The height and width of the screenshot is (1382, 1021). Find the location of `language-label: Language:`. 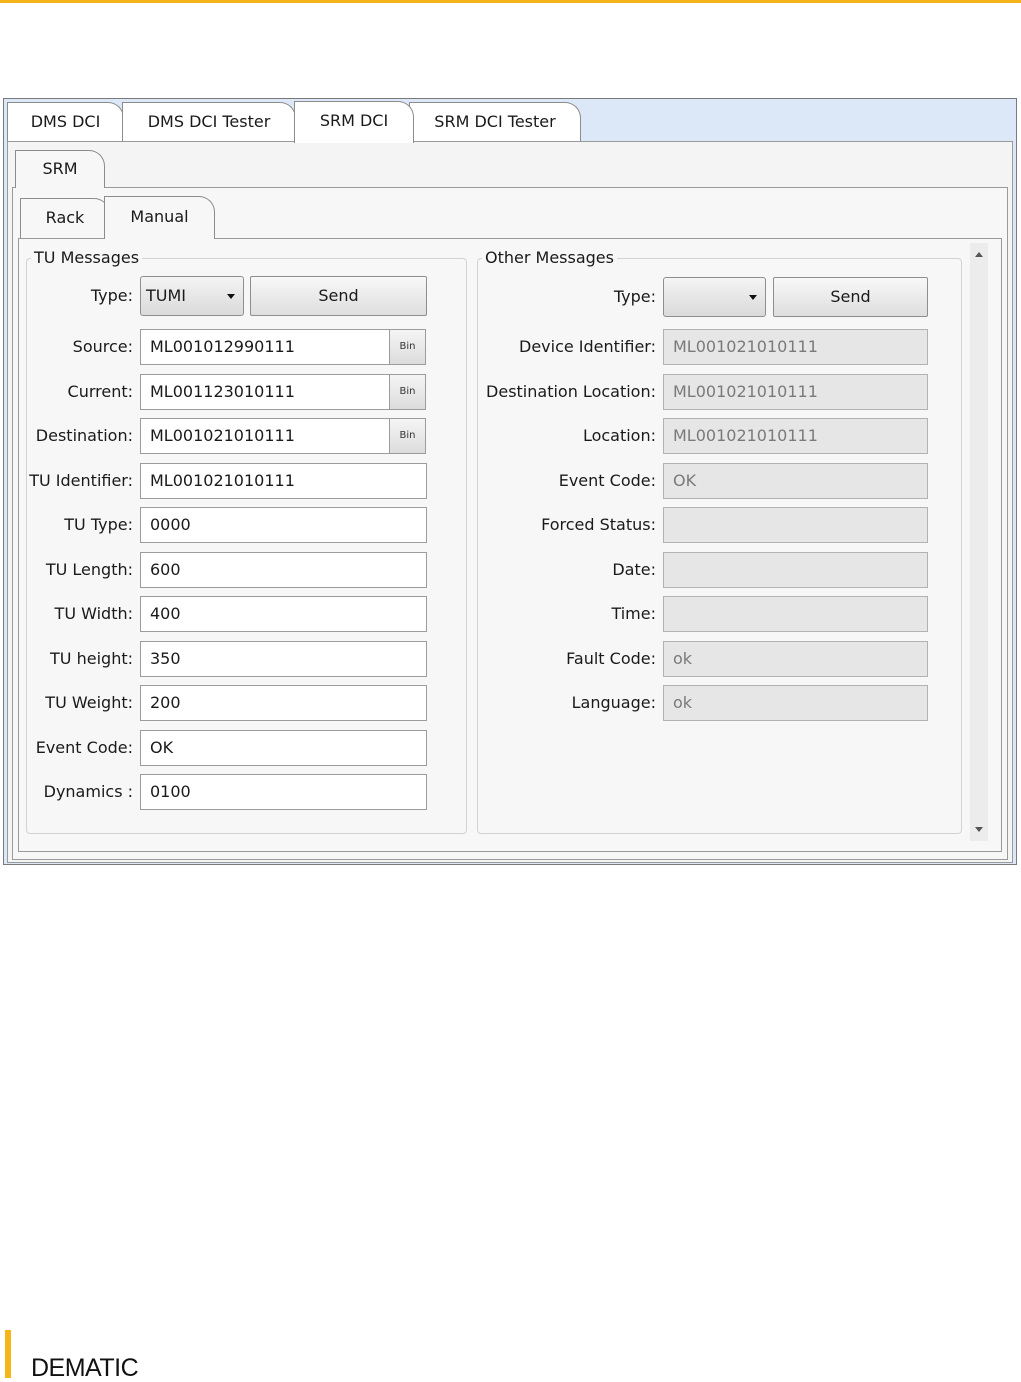

language-label: Language: is located at coordinates (613, 702).